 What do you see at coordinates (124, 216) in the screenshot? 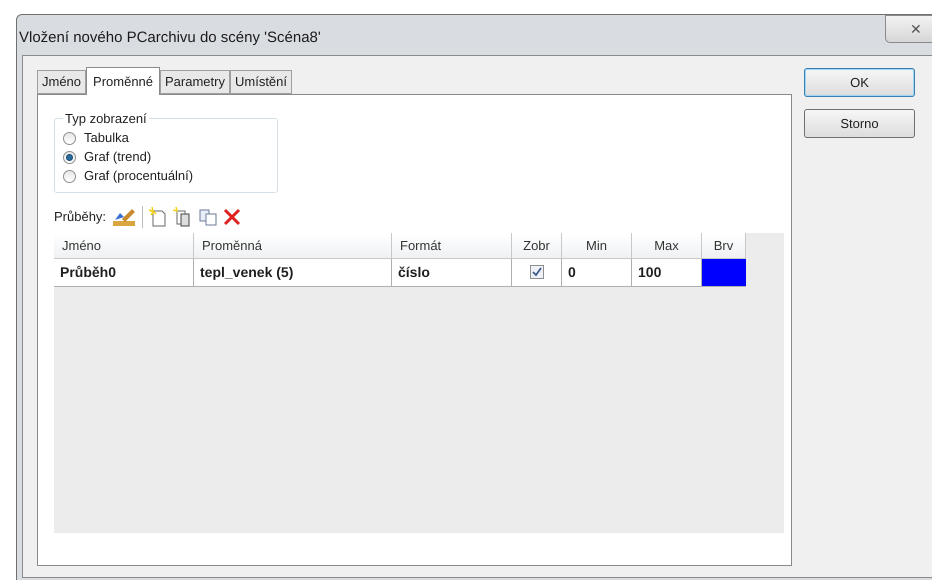
I see `edit-icon` at bounding box center [124, 216].